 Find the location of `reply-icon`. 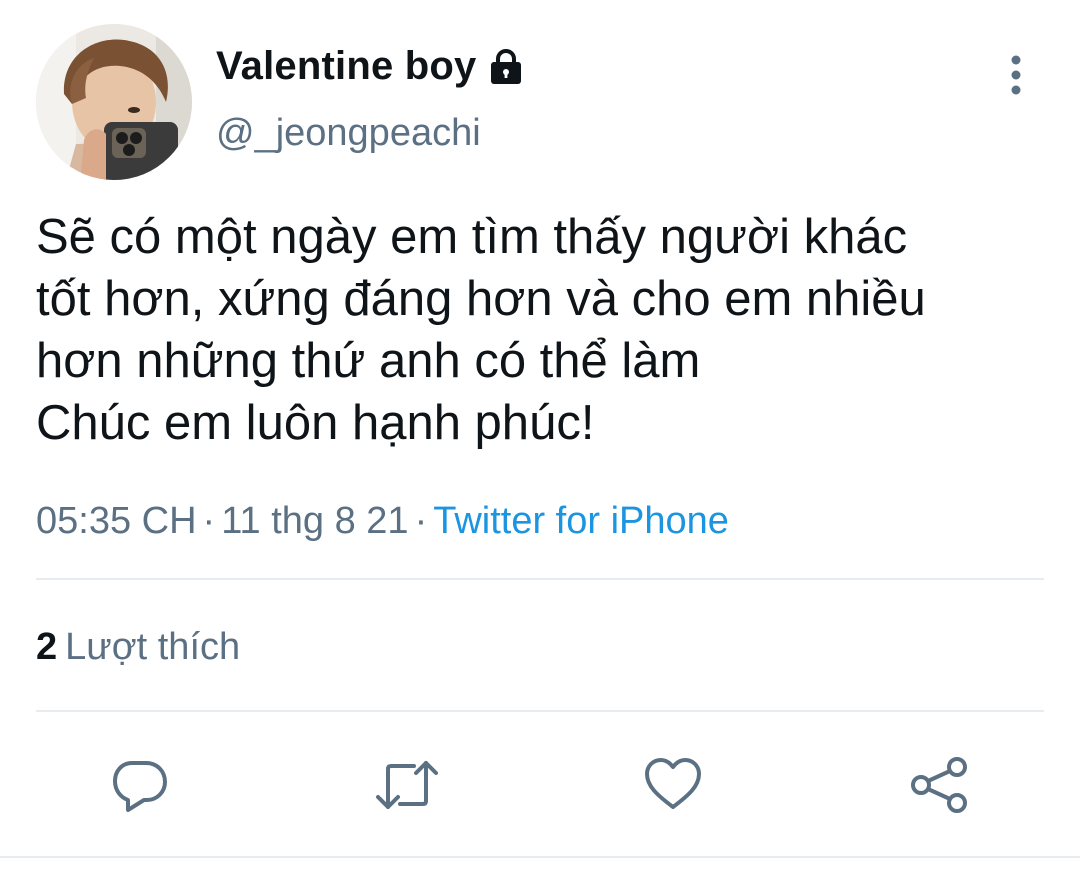

reply-icon is located at coordinates (140, 786).